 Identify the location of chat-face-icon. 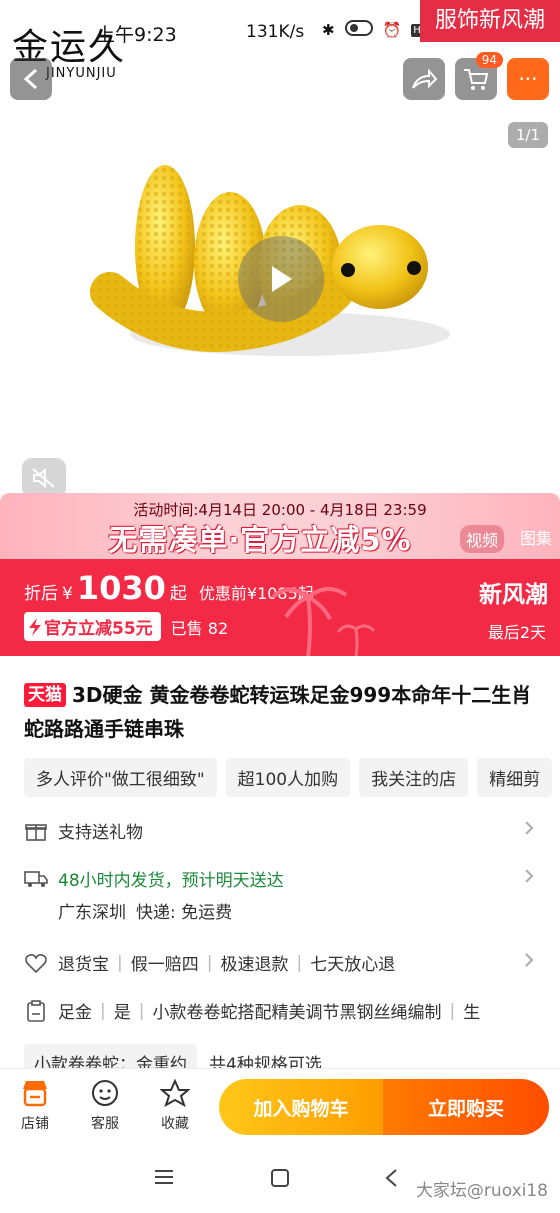
(105, 1093).